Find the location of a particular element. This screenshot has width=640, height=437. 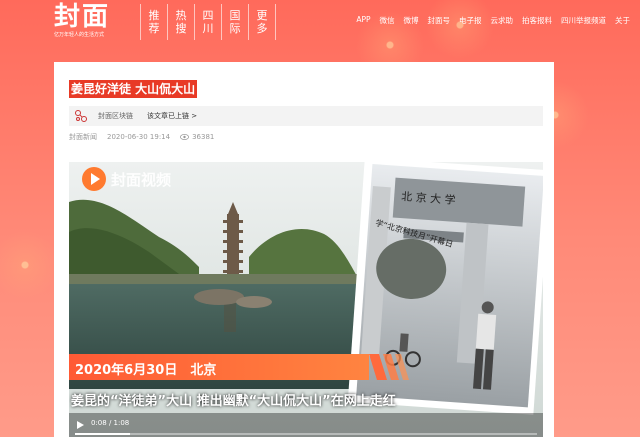

site-logo: 封面 亿万年轻人的生活方式 is located at coordinates (89, 22).